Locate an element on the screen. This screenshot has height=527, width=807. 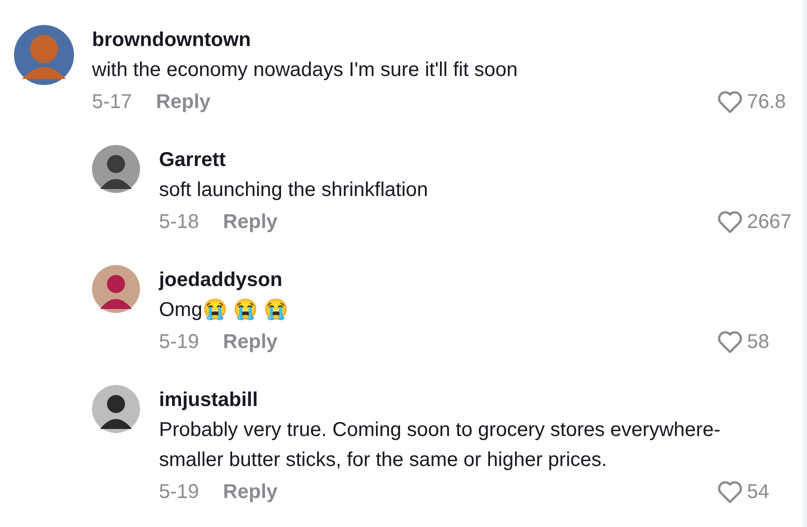
comment-text: Omg😭 😭 😭 is located at coordinates (224, 310).